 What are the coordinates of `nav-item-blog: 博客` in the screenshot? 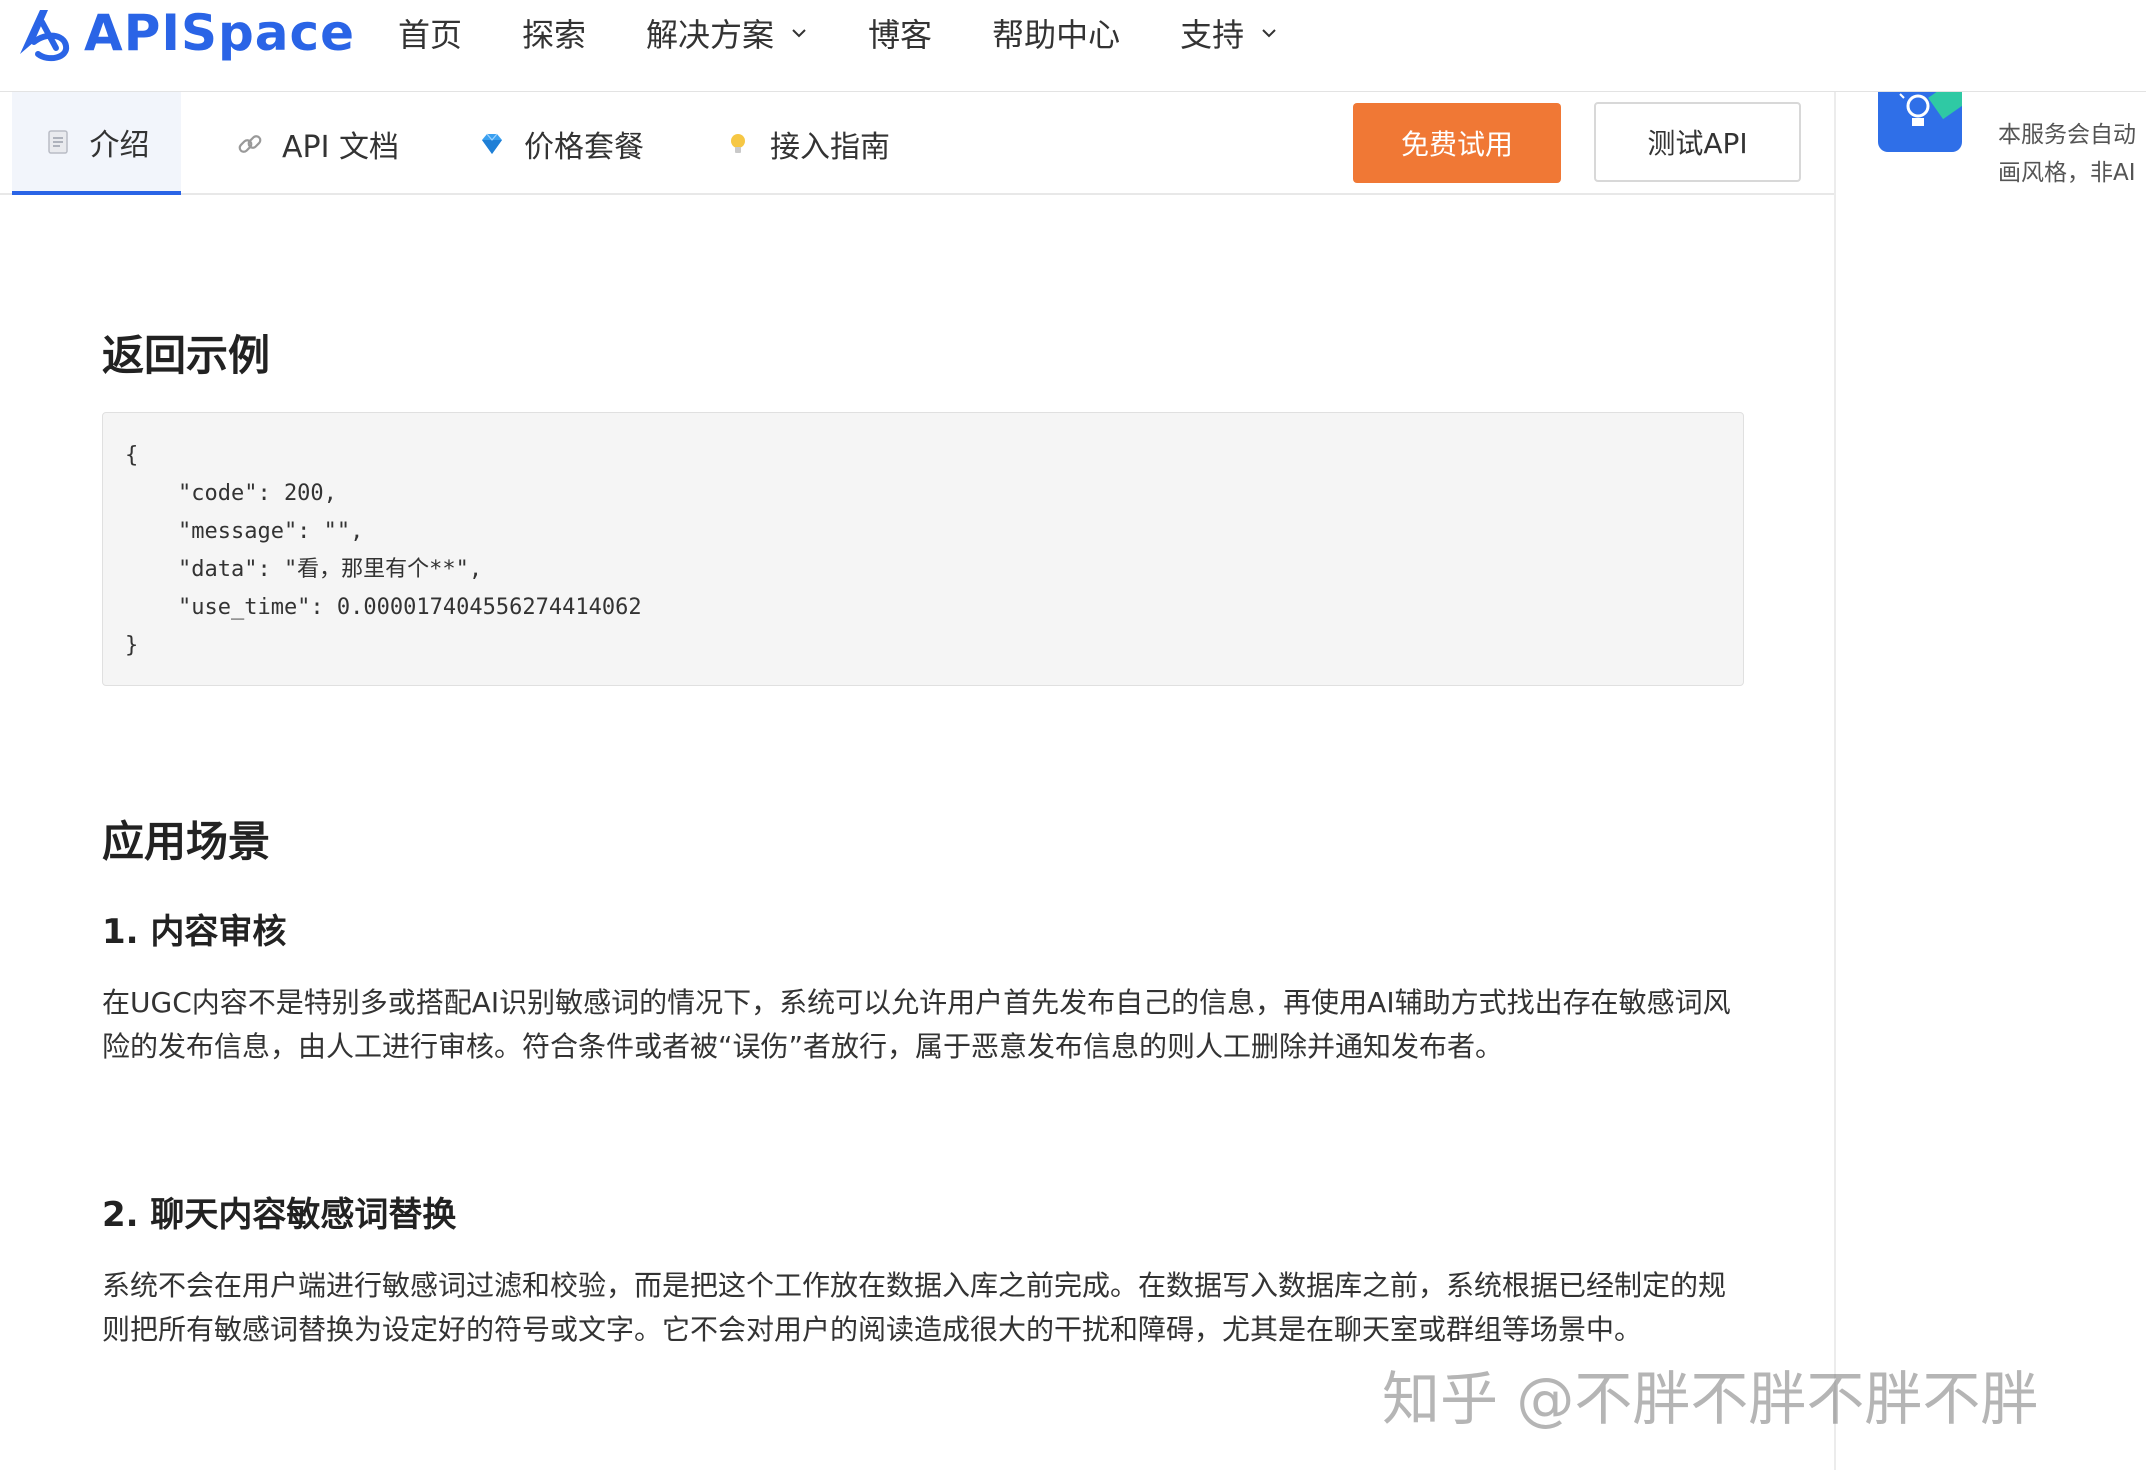 It's located at (900, 33).